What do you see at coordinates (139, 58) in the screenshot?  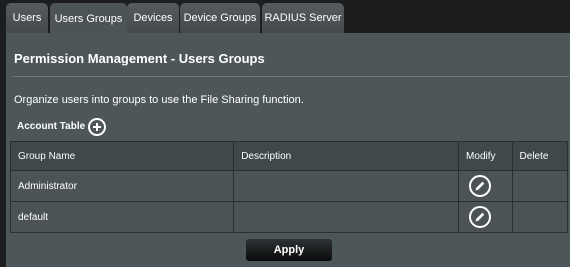 I see `page-title: Permission Management - Users Groups` at bounding box center [139, 58].